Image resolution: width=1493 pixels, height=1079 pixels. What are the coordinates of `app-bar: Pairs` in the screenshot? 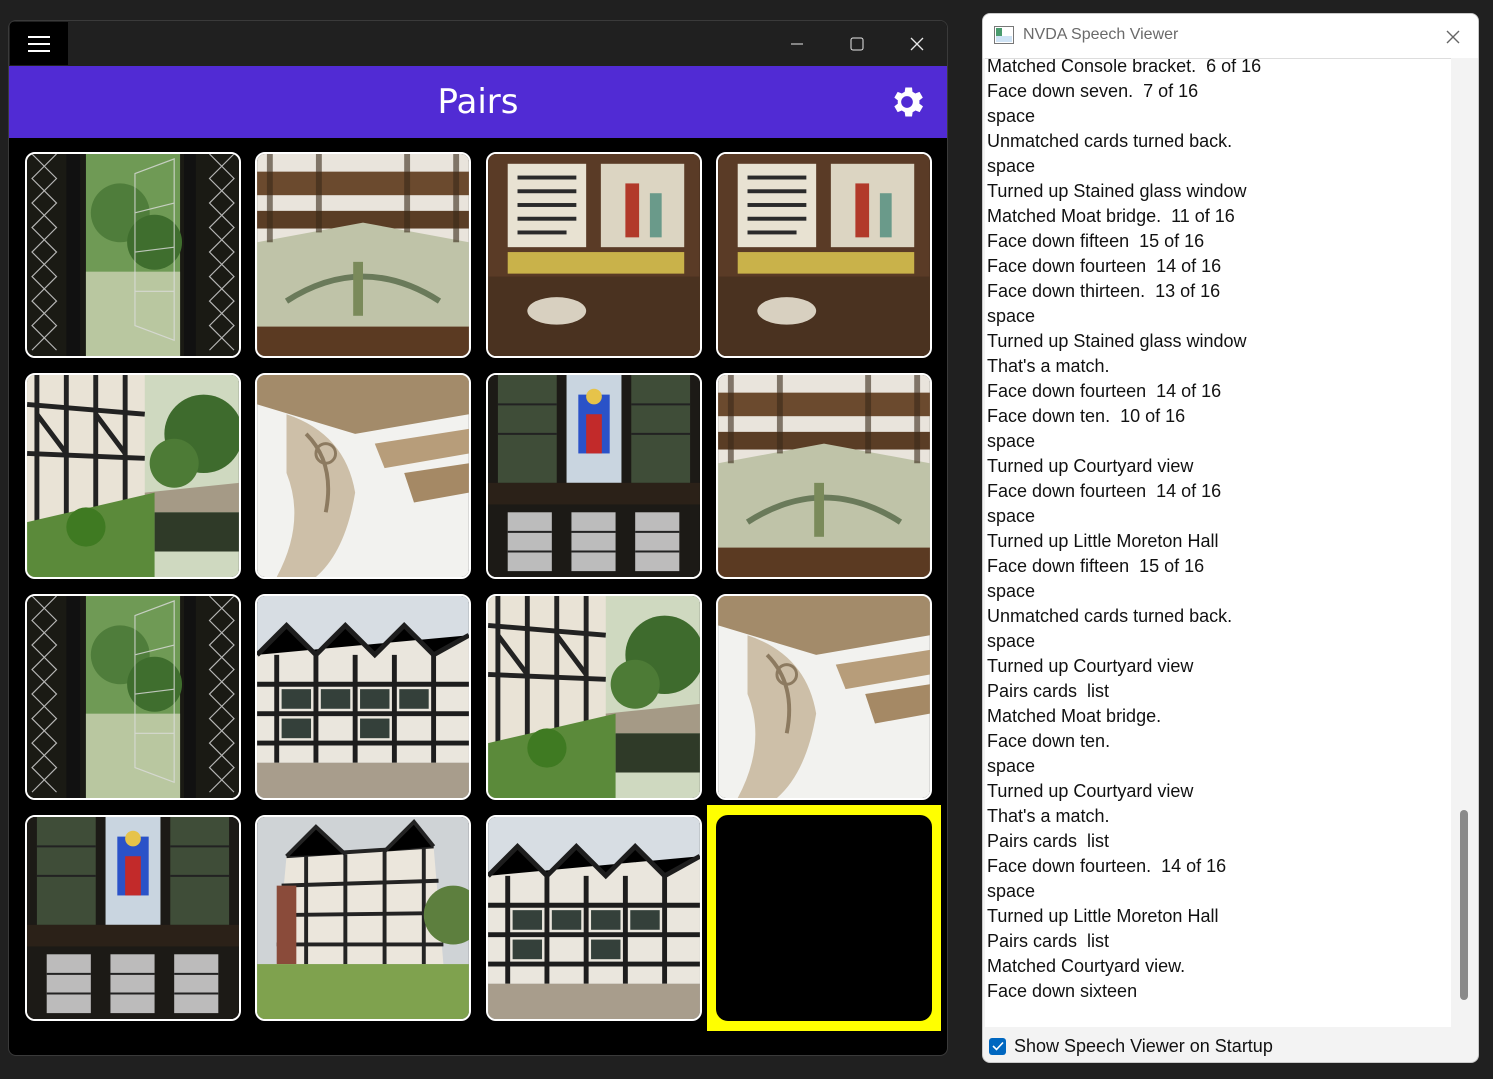 It's located at (478, 102).